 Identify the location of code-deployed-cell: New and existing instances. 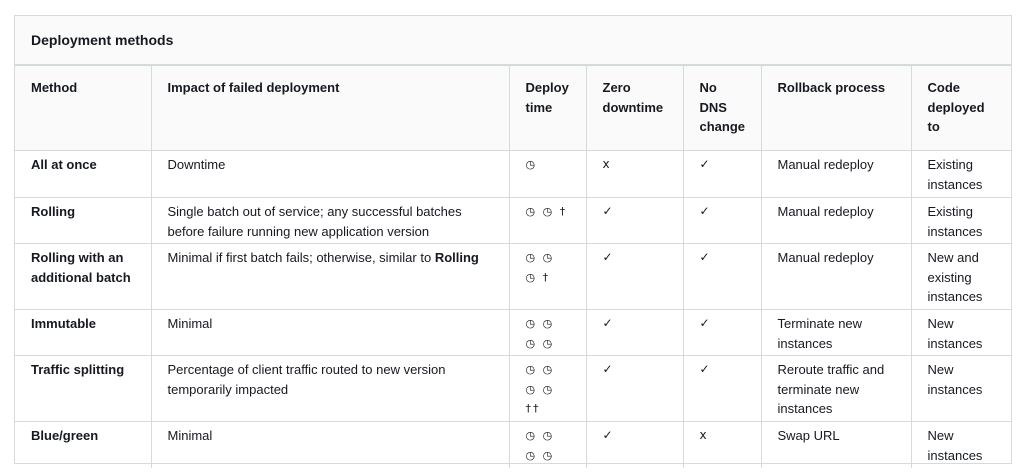
(960, 276).